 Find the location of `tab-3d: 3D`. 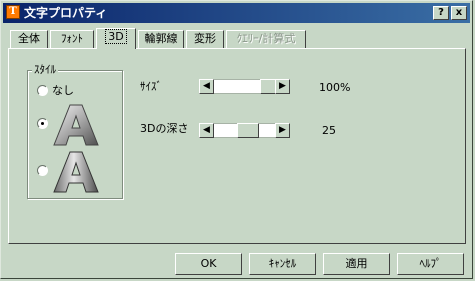

tab-3d: 3D is located at coordinates (116, 38).